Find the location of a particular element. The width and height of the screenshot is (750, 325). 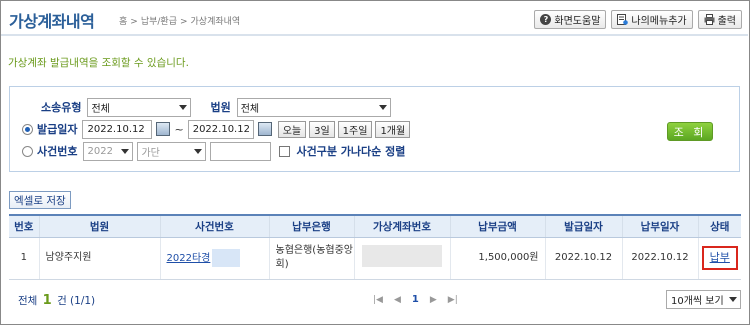

breadcrumb-home: 홈 is located at coordinates (123, 22).